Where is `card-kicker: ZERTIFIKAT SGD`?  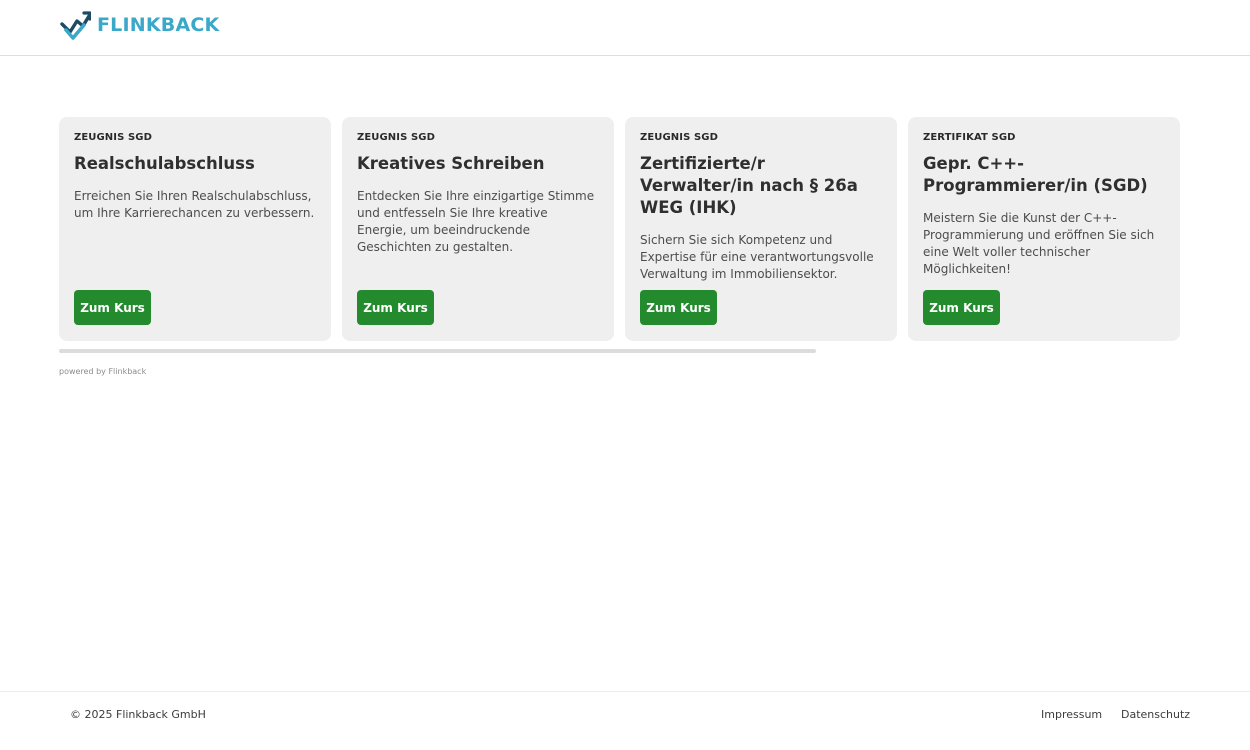 card-kicker: ZERTIFIKAT SGD is located at coordinates (969, 137).